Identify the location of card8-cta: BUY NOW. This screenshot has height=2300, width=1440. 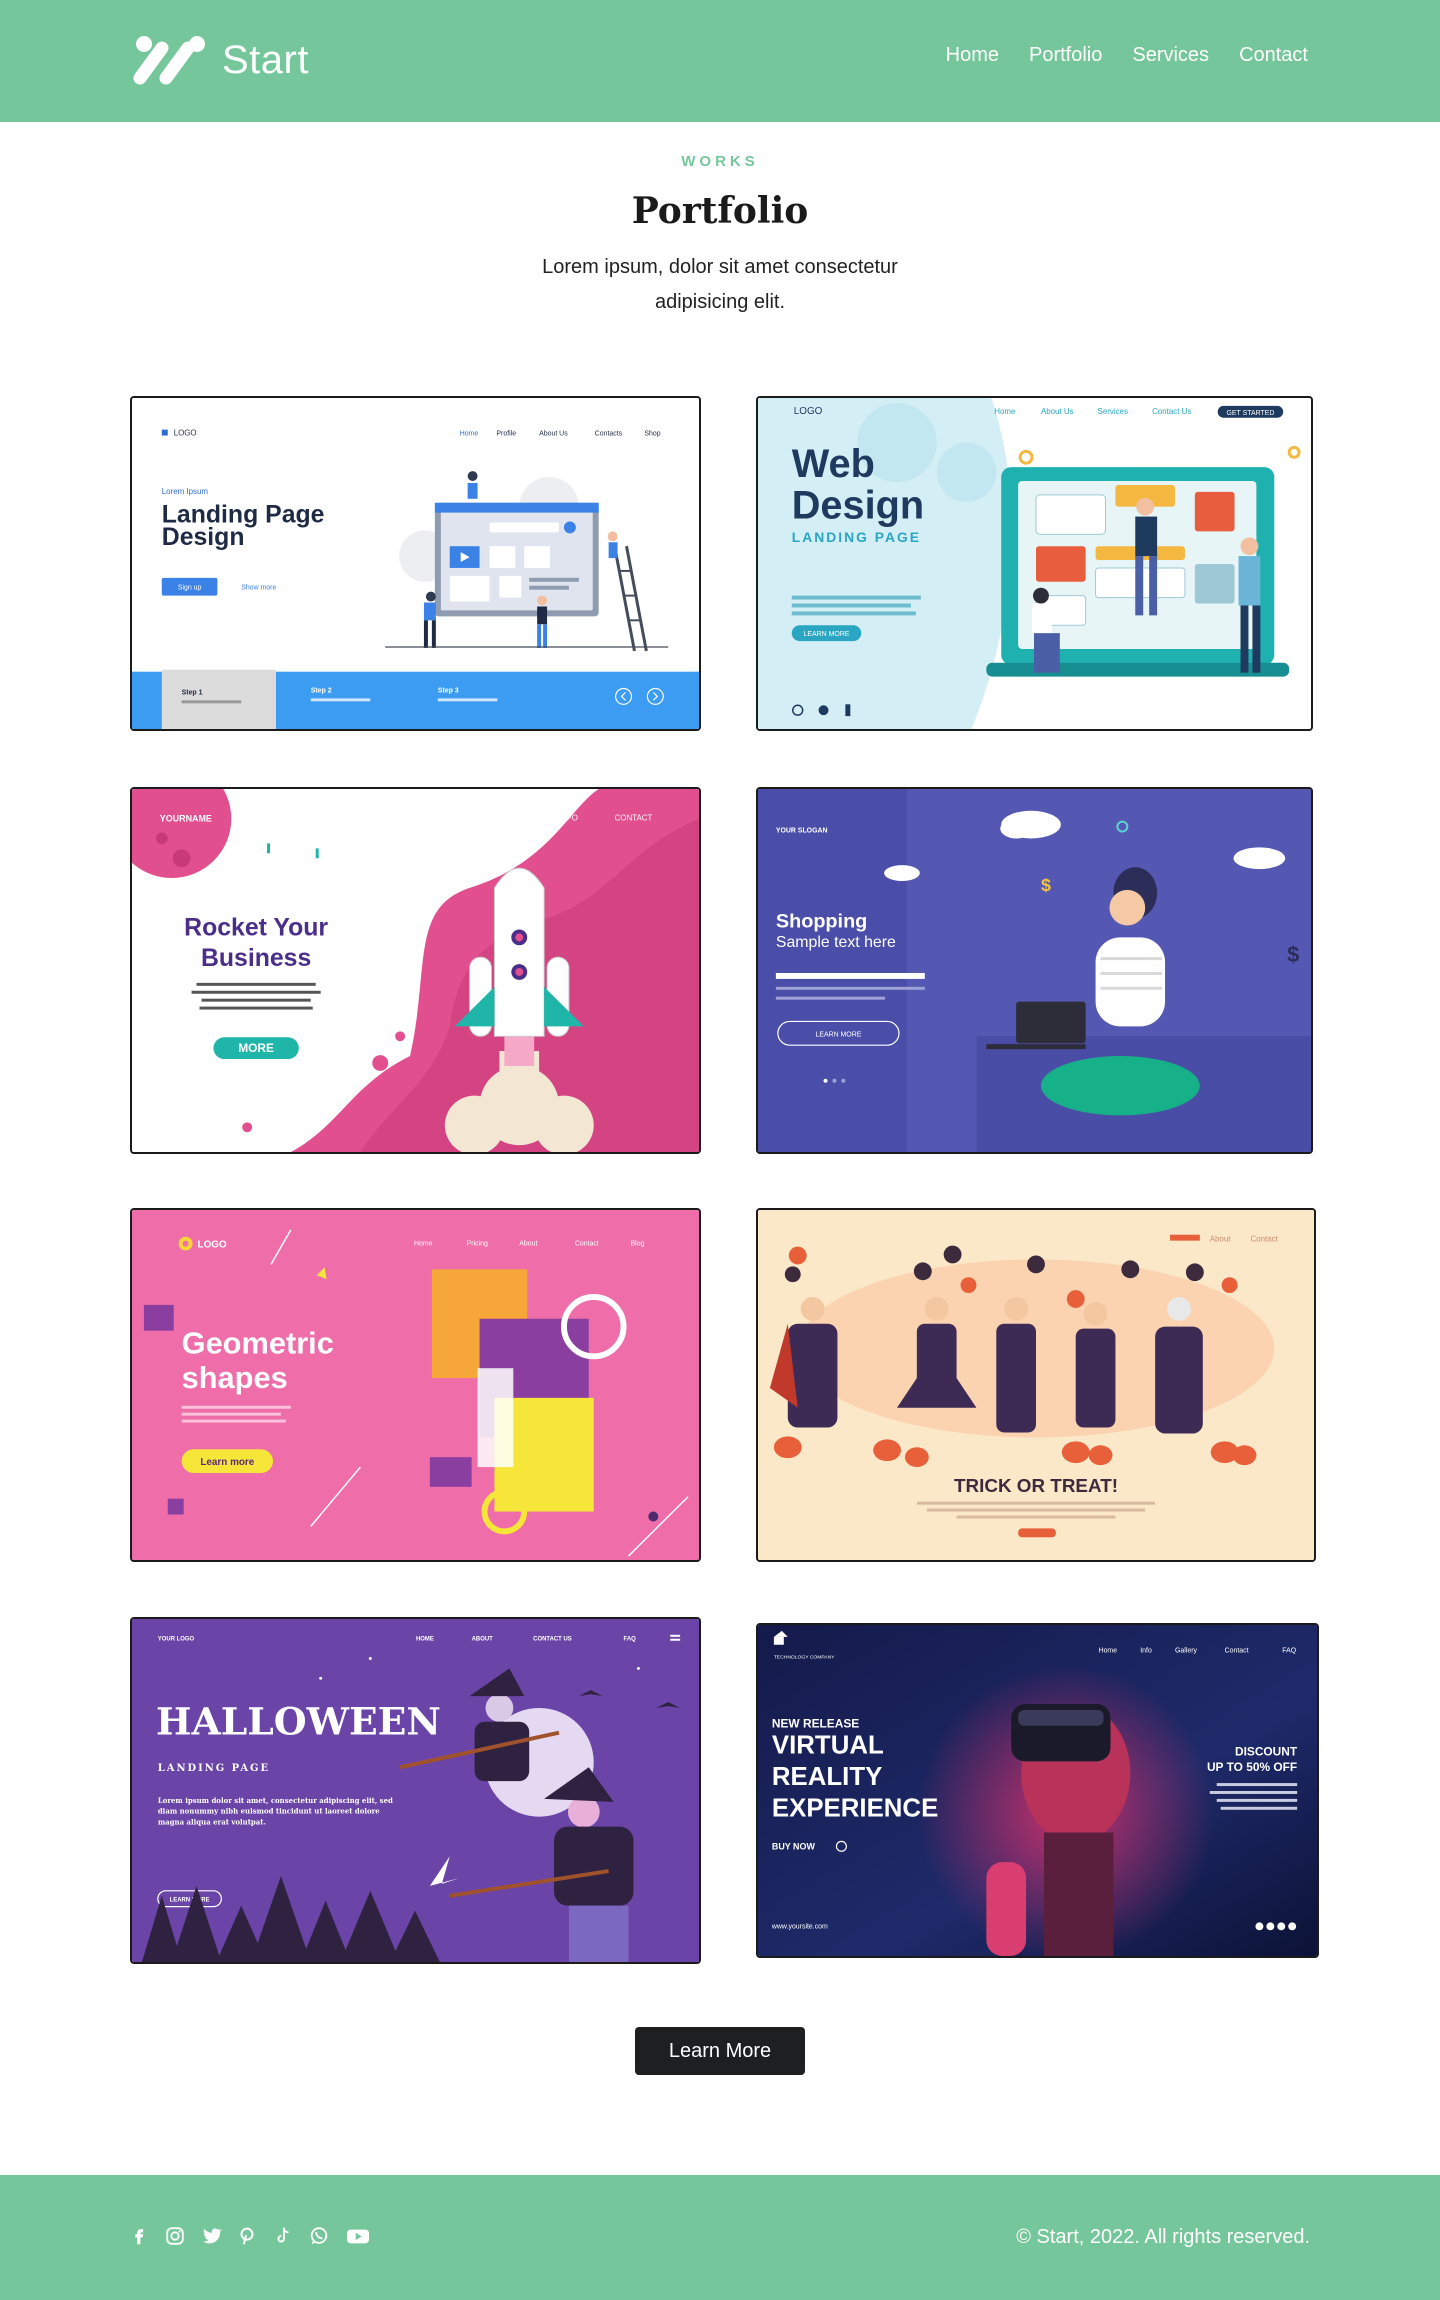
(794, 1846).